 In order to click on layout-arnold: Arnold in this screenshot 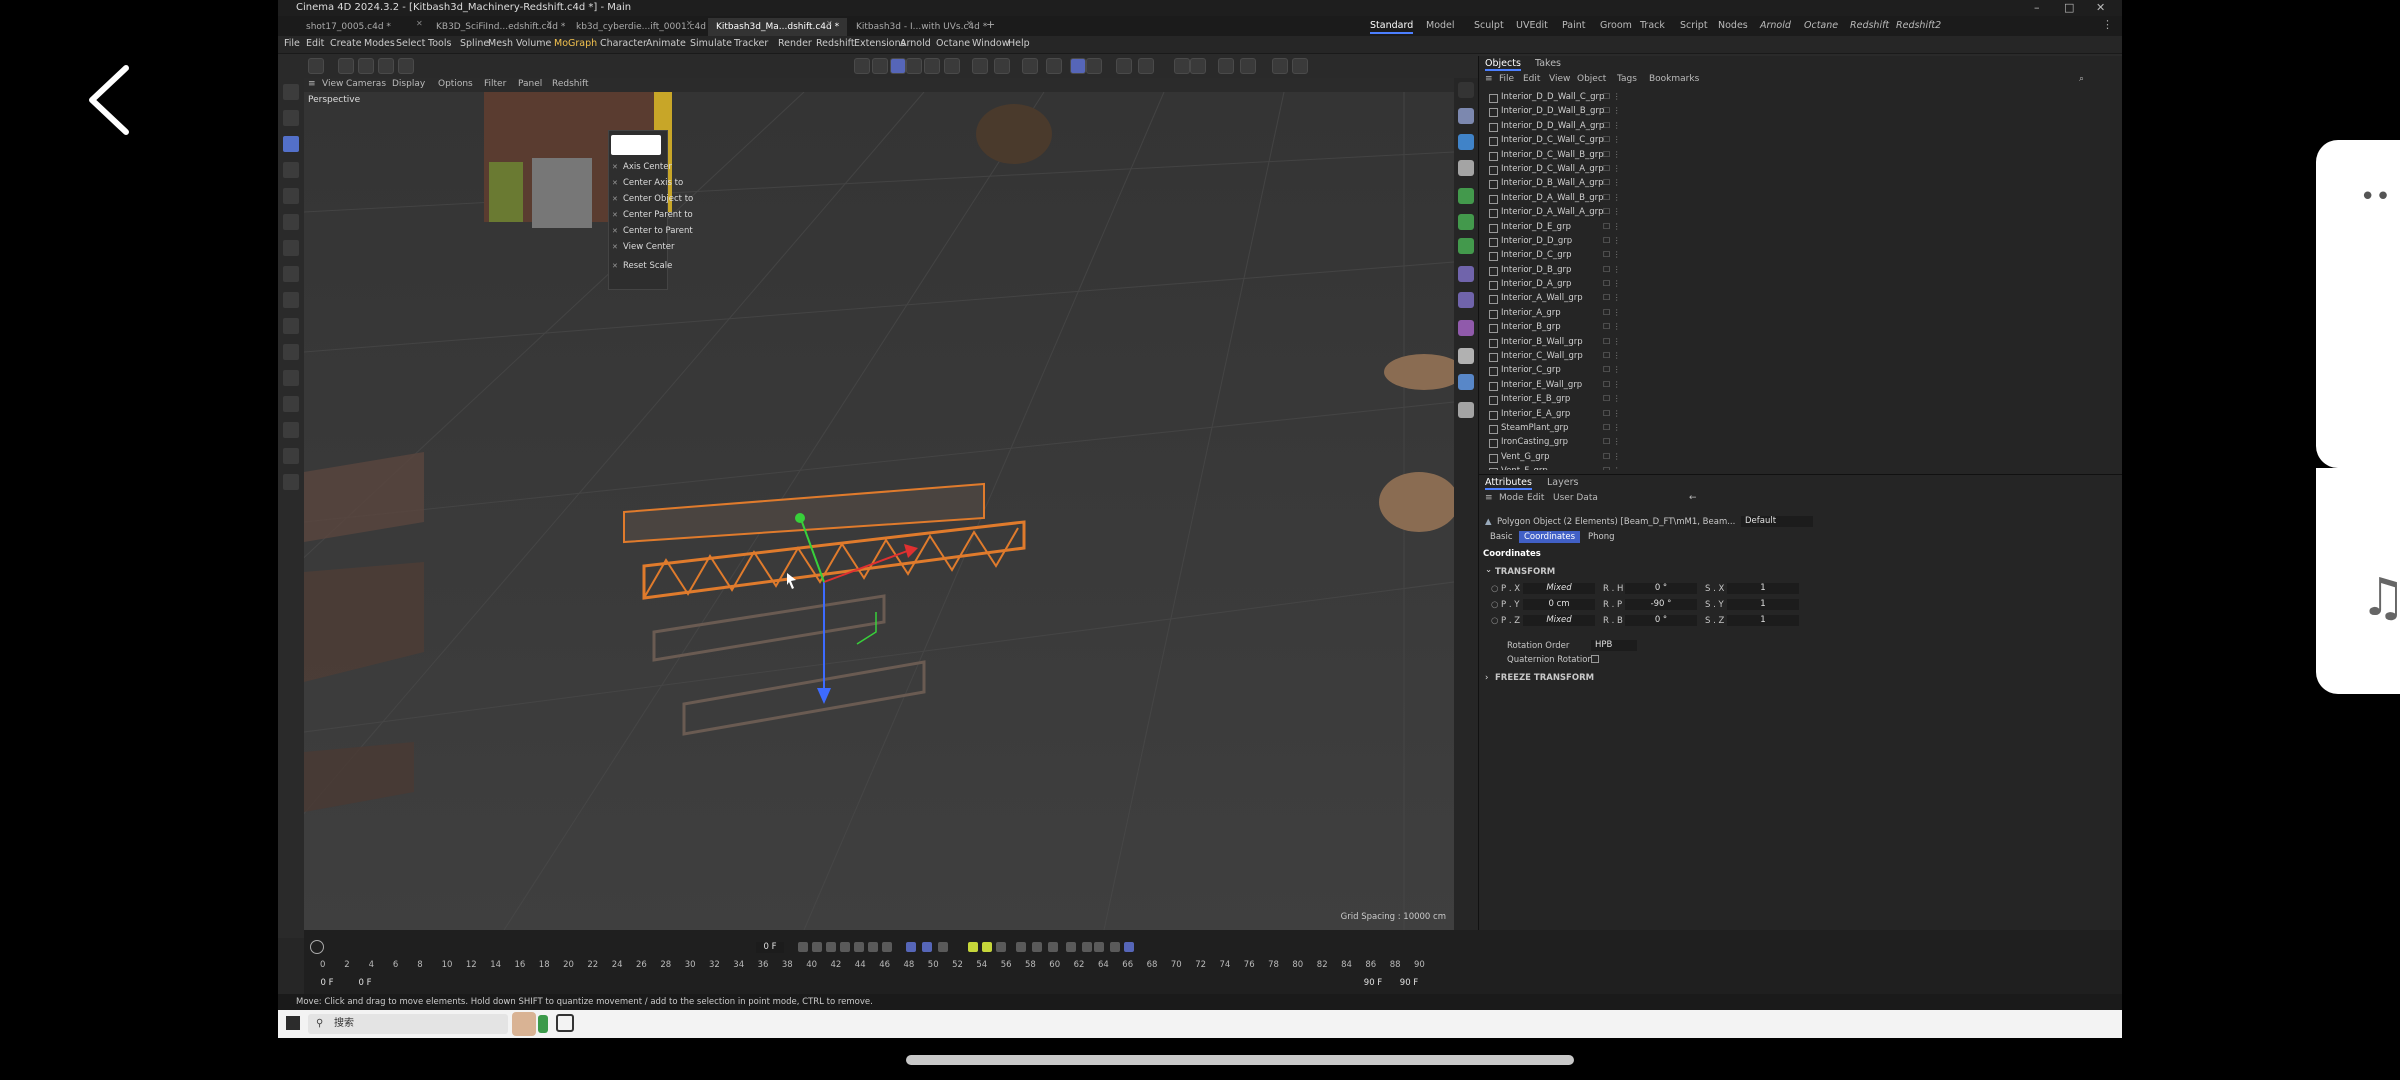, I will do `click(1775, 26)`.